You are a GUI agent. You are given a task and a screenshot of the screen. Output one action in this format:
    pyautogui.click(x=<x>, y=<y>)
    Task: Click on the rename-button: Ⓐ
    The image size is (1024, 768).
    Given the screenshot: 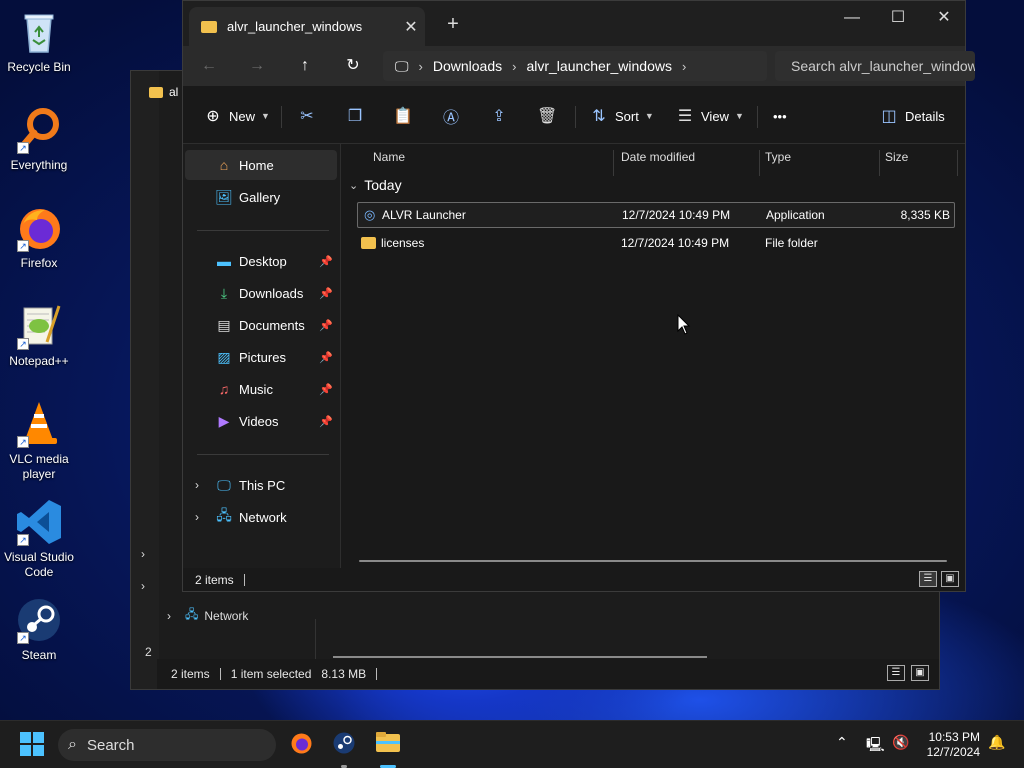 What is the action you would take?
    pyautogui.click(x=451, y=116)
    